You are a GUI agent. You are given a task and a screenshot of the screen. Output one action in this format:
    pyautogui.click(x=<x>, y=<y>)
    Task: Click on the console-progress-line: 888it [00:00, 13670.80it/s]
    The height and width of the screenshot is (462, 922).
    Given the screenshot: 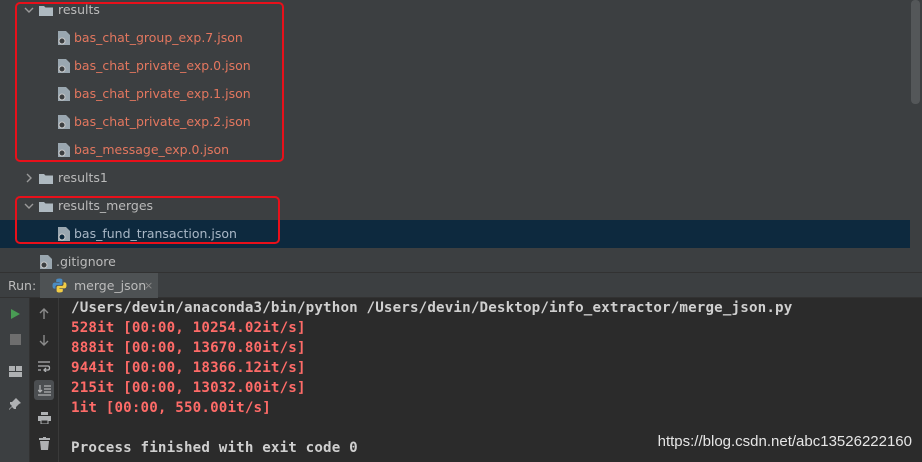 What is the action you would take?
    pyautogui.click(x=188, y=348)
    